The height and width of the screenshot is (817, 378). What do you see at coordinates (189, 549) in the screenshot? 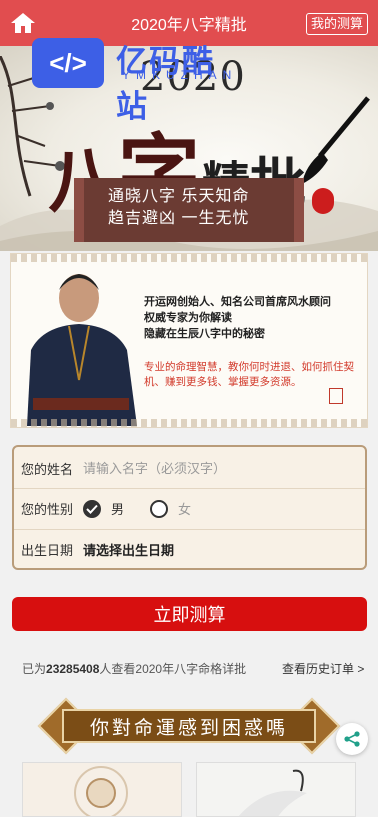
I see `birth-row: 出生日期 请选择出生日期` at bounding box center [189, 549].